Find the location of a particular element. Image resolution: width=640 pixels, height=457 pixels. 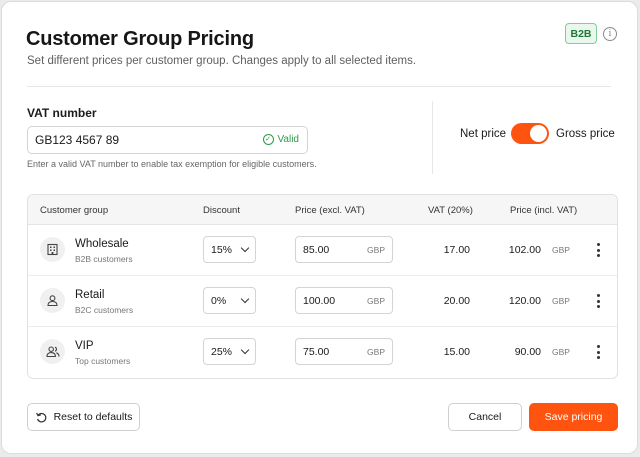

price-excl-value: 85.00 is located at coordinates (316, 249).